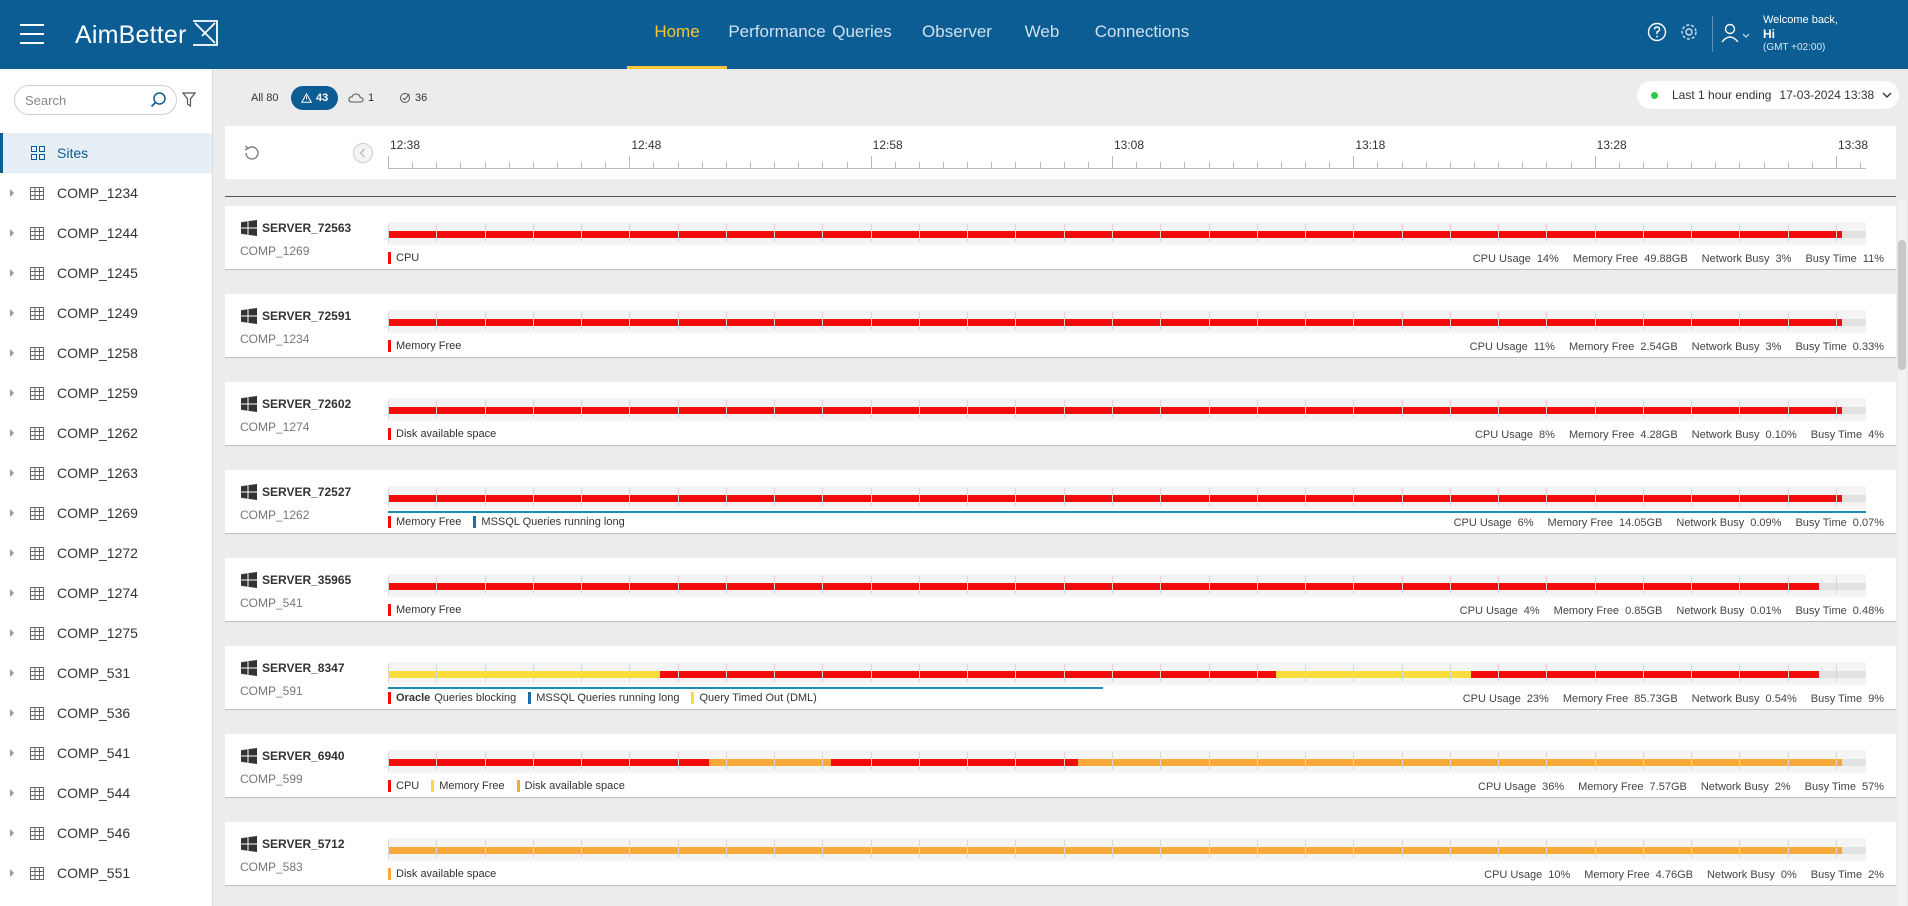  Describe the element at coordinates (306, 580) in the screenshot. I see `server-name: SERVER_35965` at that location.